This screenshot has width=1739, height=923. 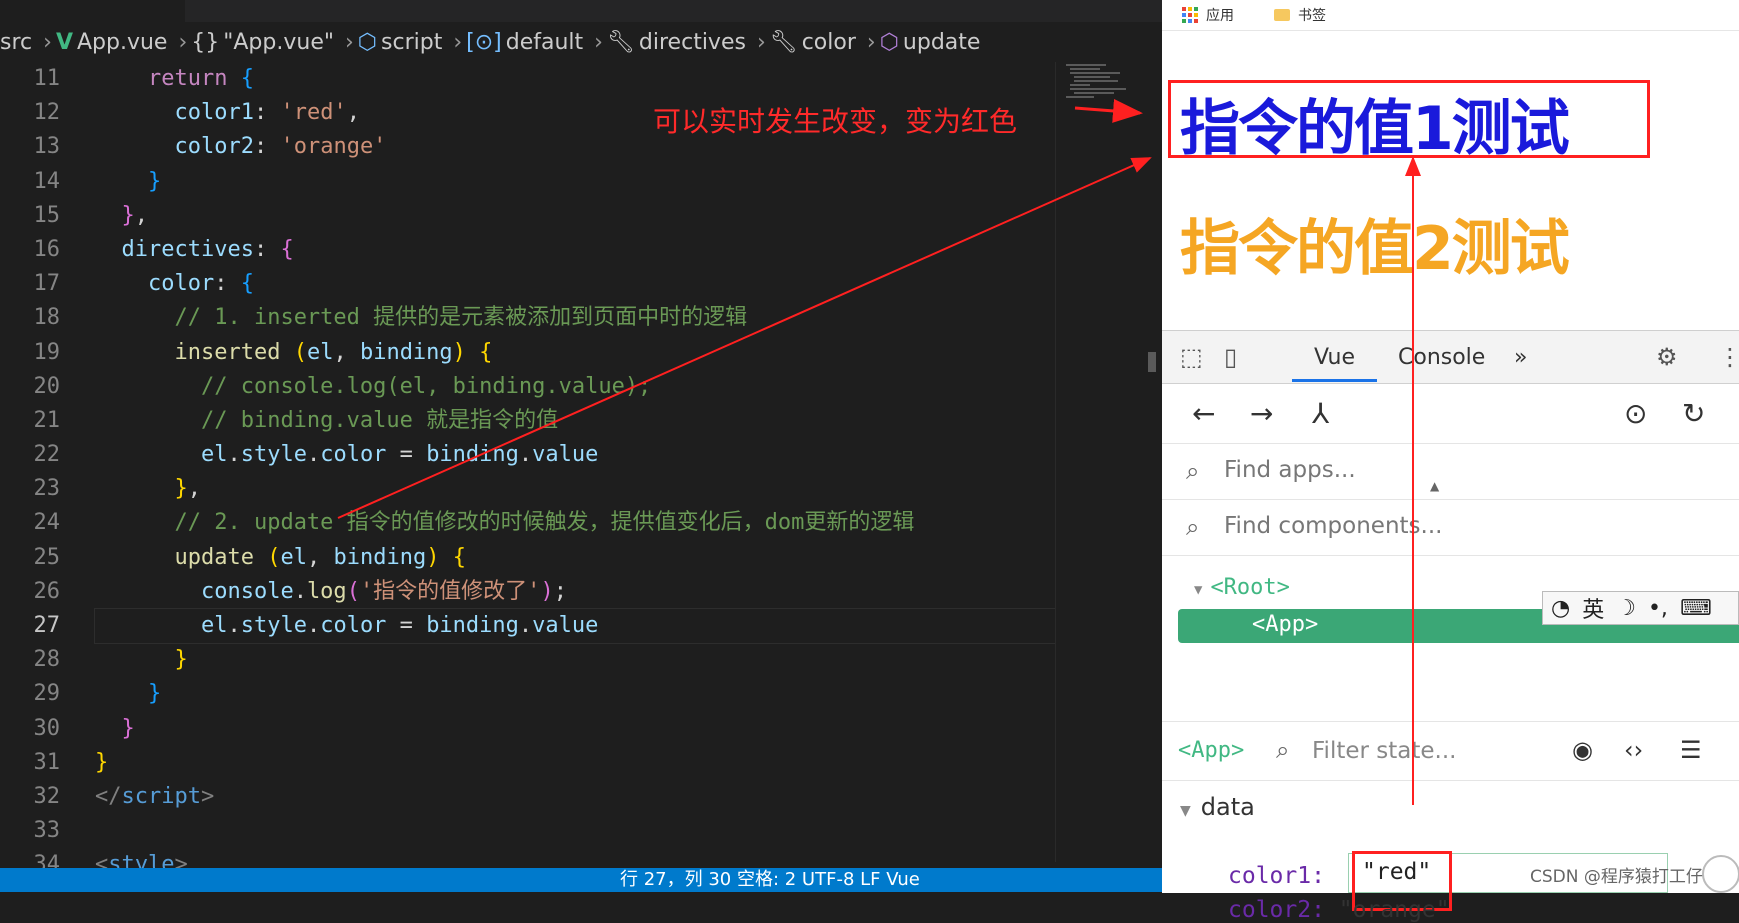 I want to click on ime-logo-icon: ◔, so click(x=1560, y=608).